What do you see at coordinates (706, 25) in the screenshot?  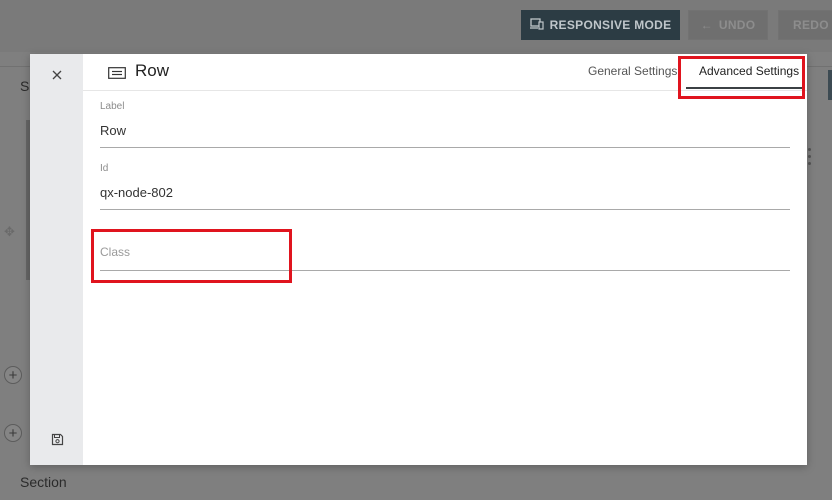 I see `arrow-left-icon: ←` at bounding box center [706, 25].